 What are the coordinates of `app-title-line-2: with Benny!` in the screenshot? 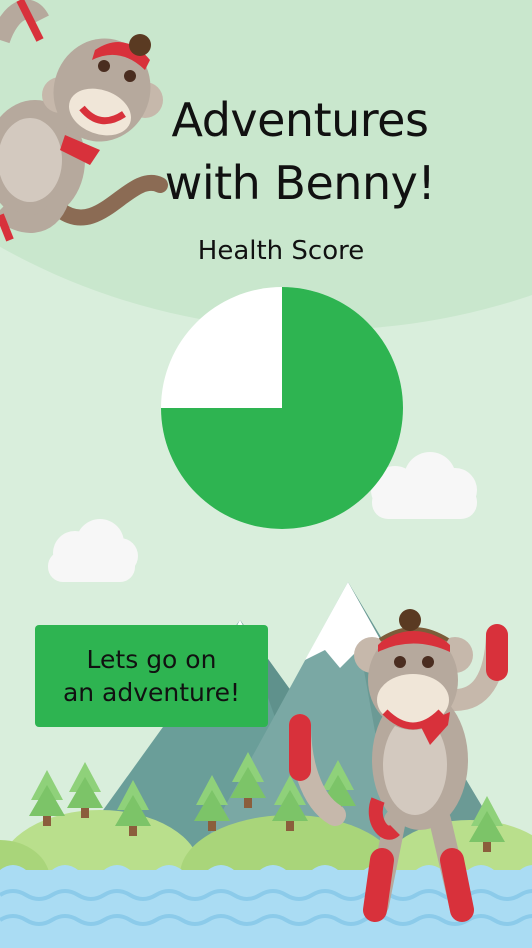 It's located at (300, 183).